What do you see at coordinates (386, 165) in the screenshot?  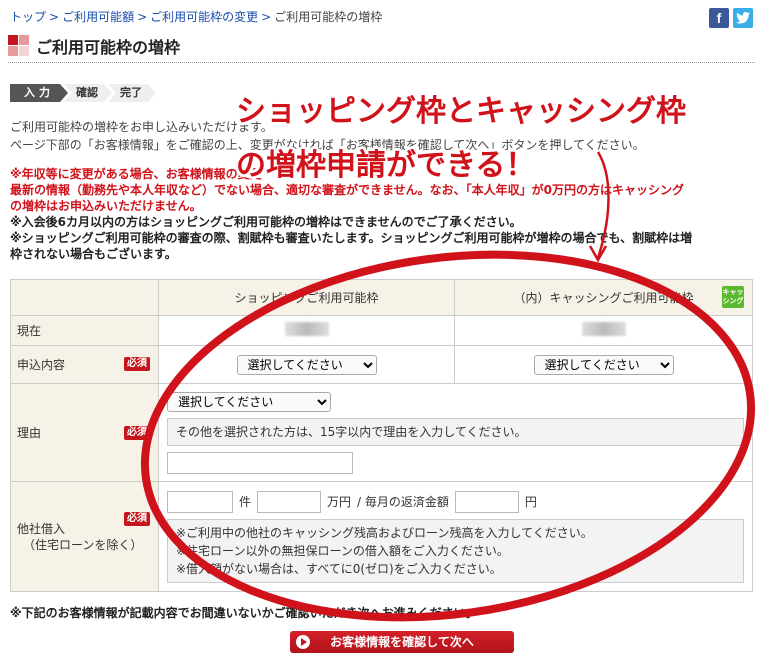 I see `annotation-headline-2: の増枠申請ができる！` at bounding box center [386, 165].